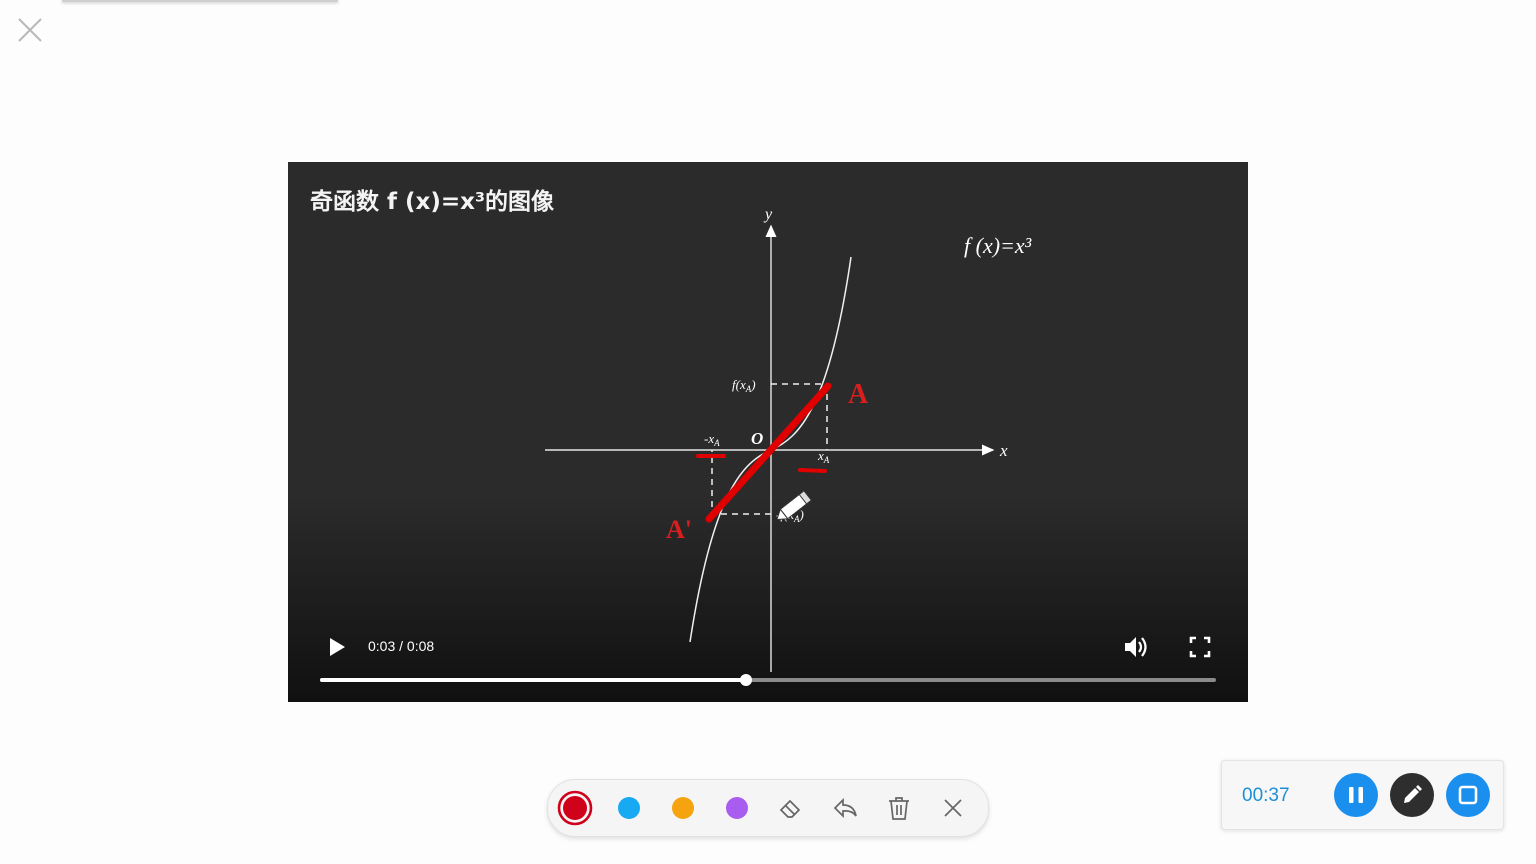 This screenshot has height=864, width=1536. Describe the element at coordinates (757, 438) in the screenshot. I see `origin-label: O` at that location.